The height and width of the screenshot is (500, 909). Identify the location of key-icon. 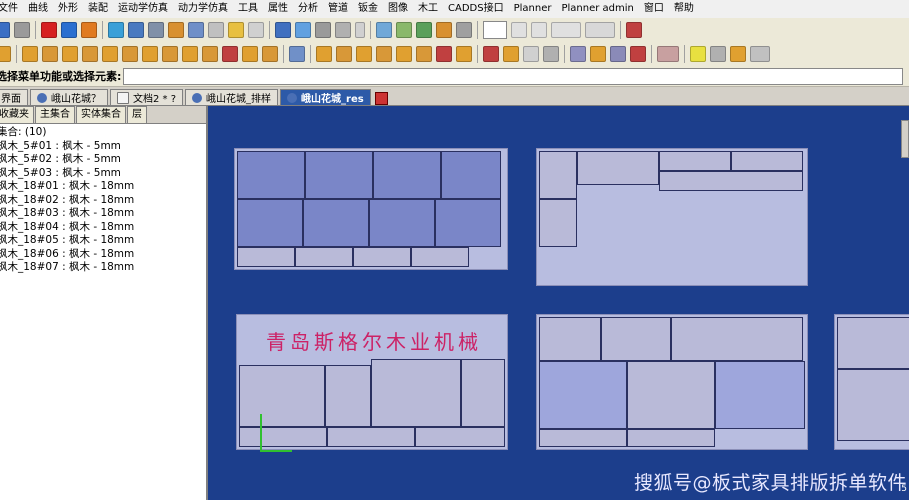
(738, 54).